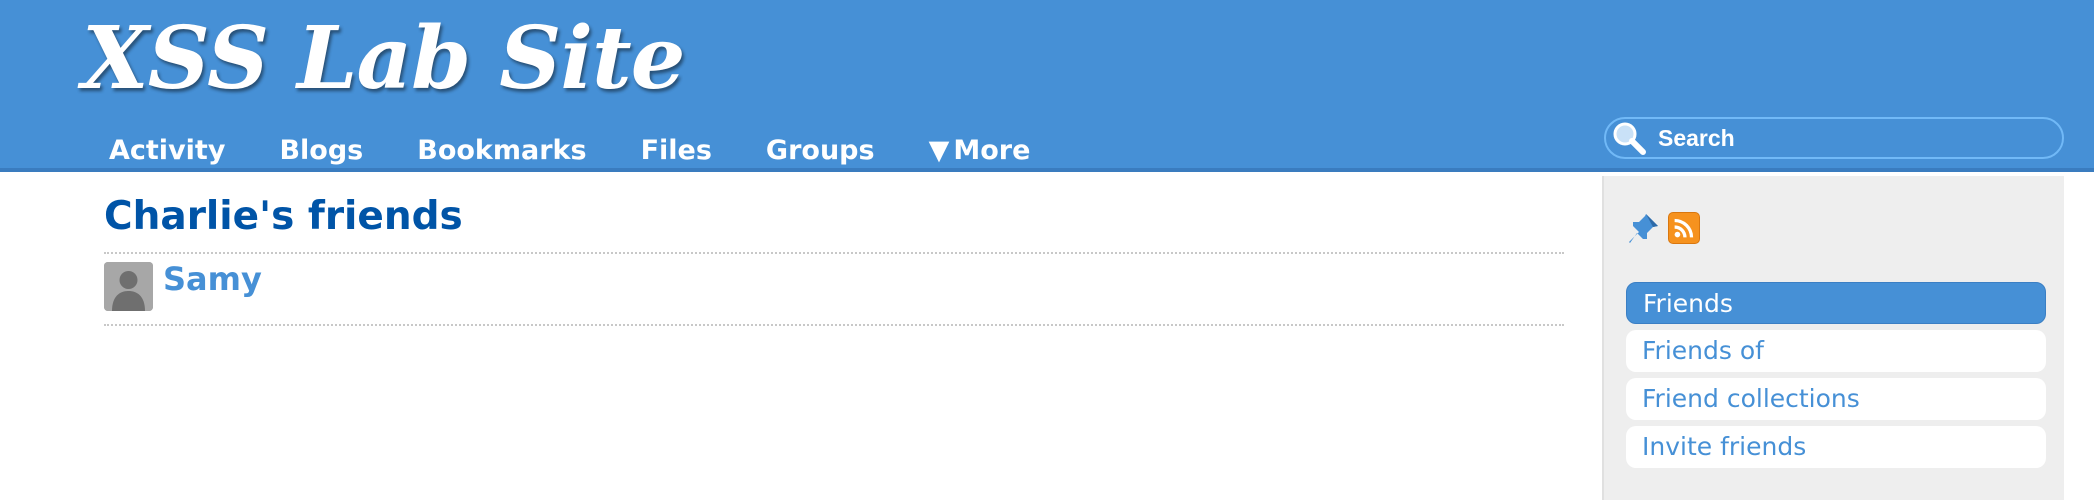 This screenshot has height=500, width=2094. What do you see at coordinates (1836, 399) in the screenshot?
I see `sidebar-item-friend-collections: Friend collections` at bounding box center [1836, 399].